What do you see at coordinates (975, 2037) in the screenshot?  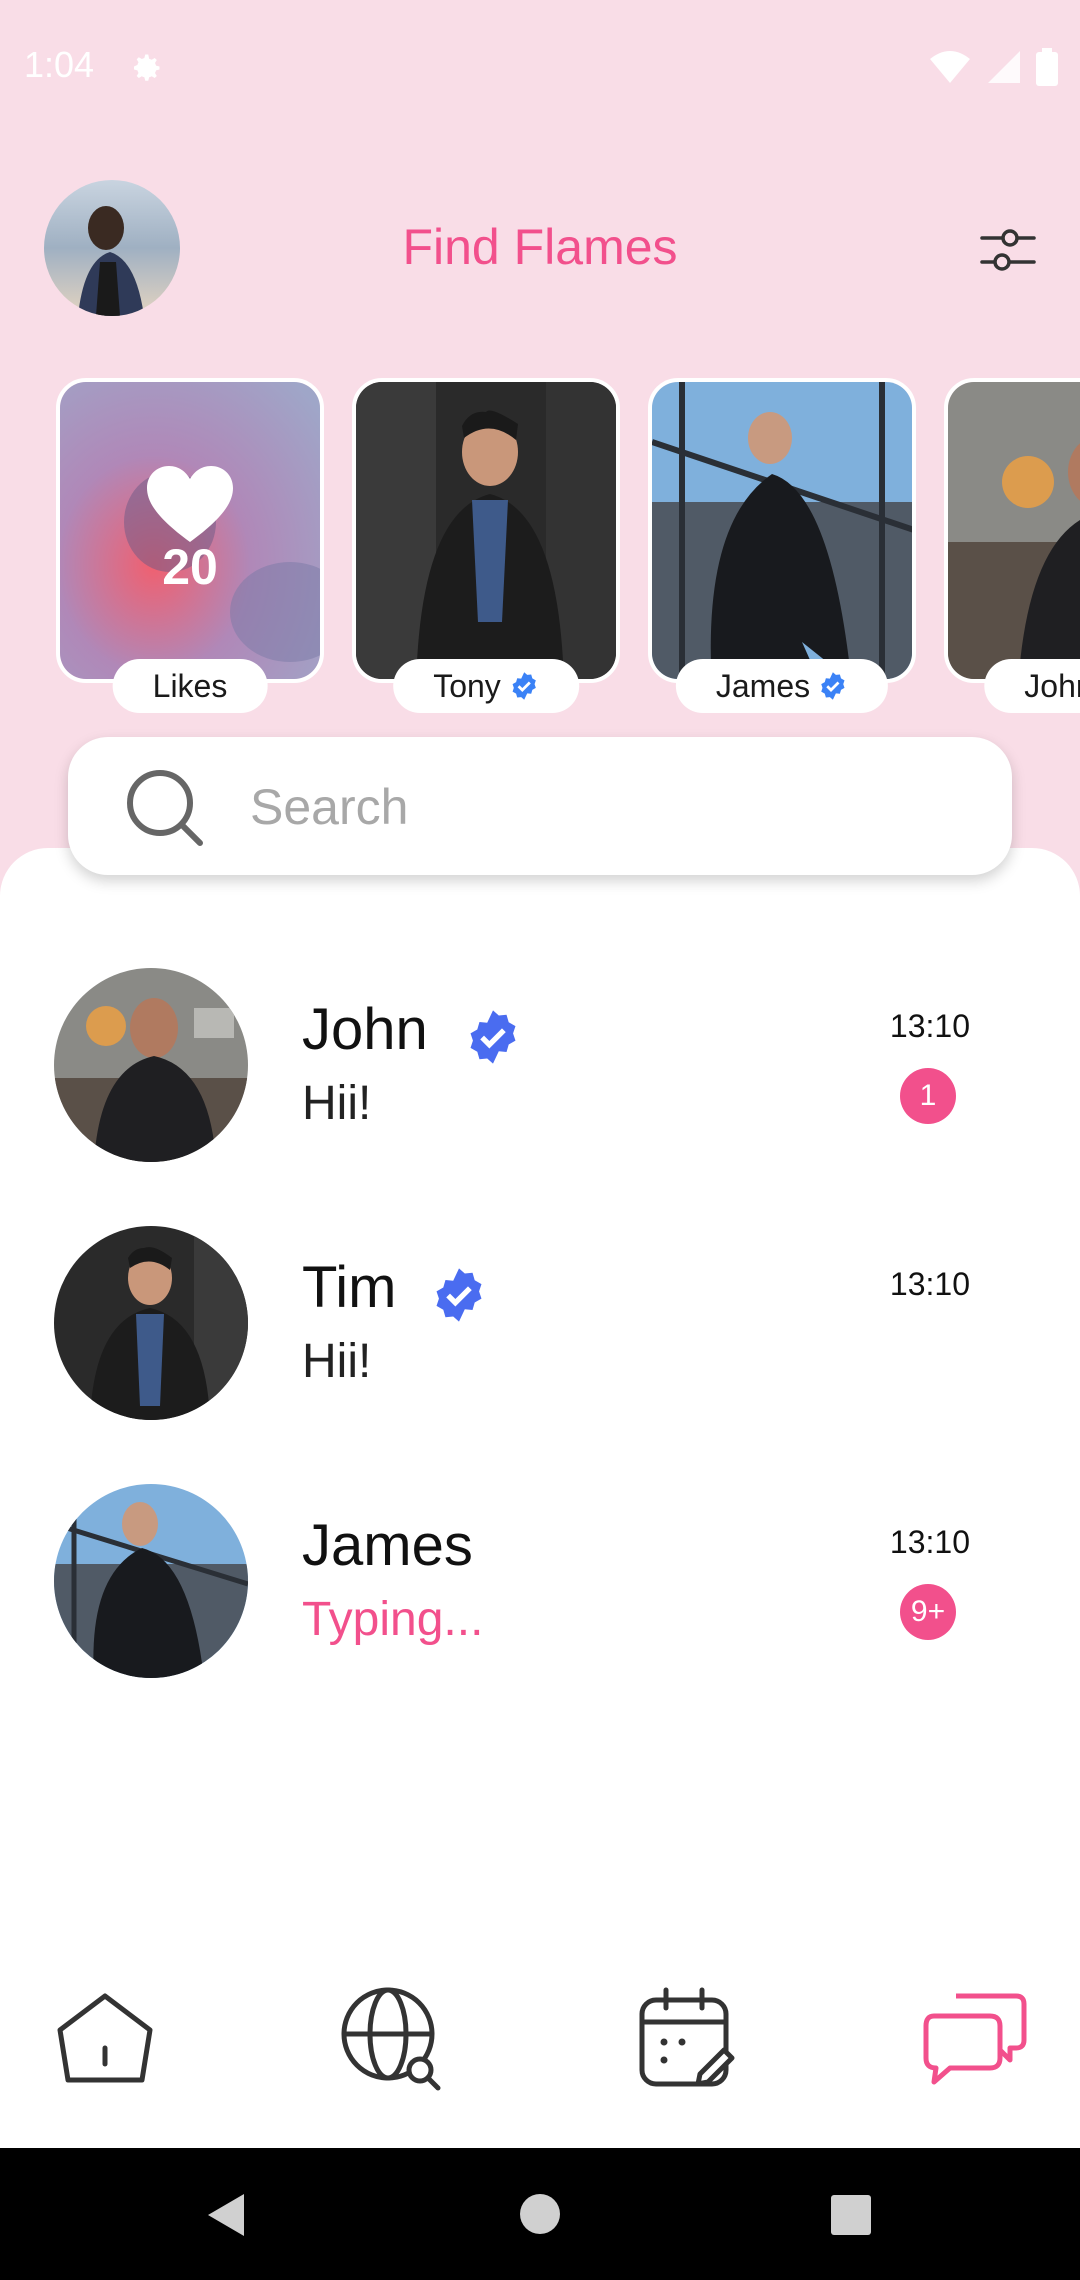 I see `chat-bubbles-icon` at bounding box center [975, 2037].